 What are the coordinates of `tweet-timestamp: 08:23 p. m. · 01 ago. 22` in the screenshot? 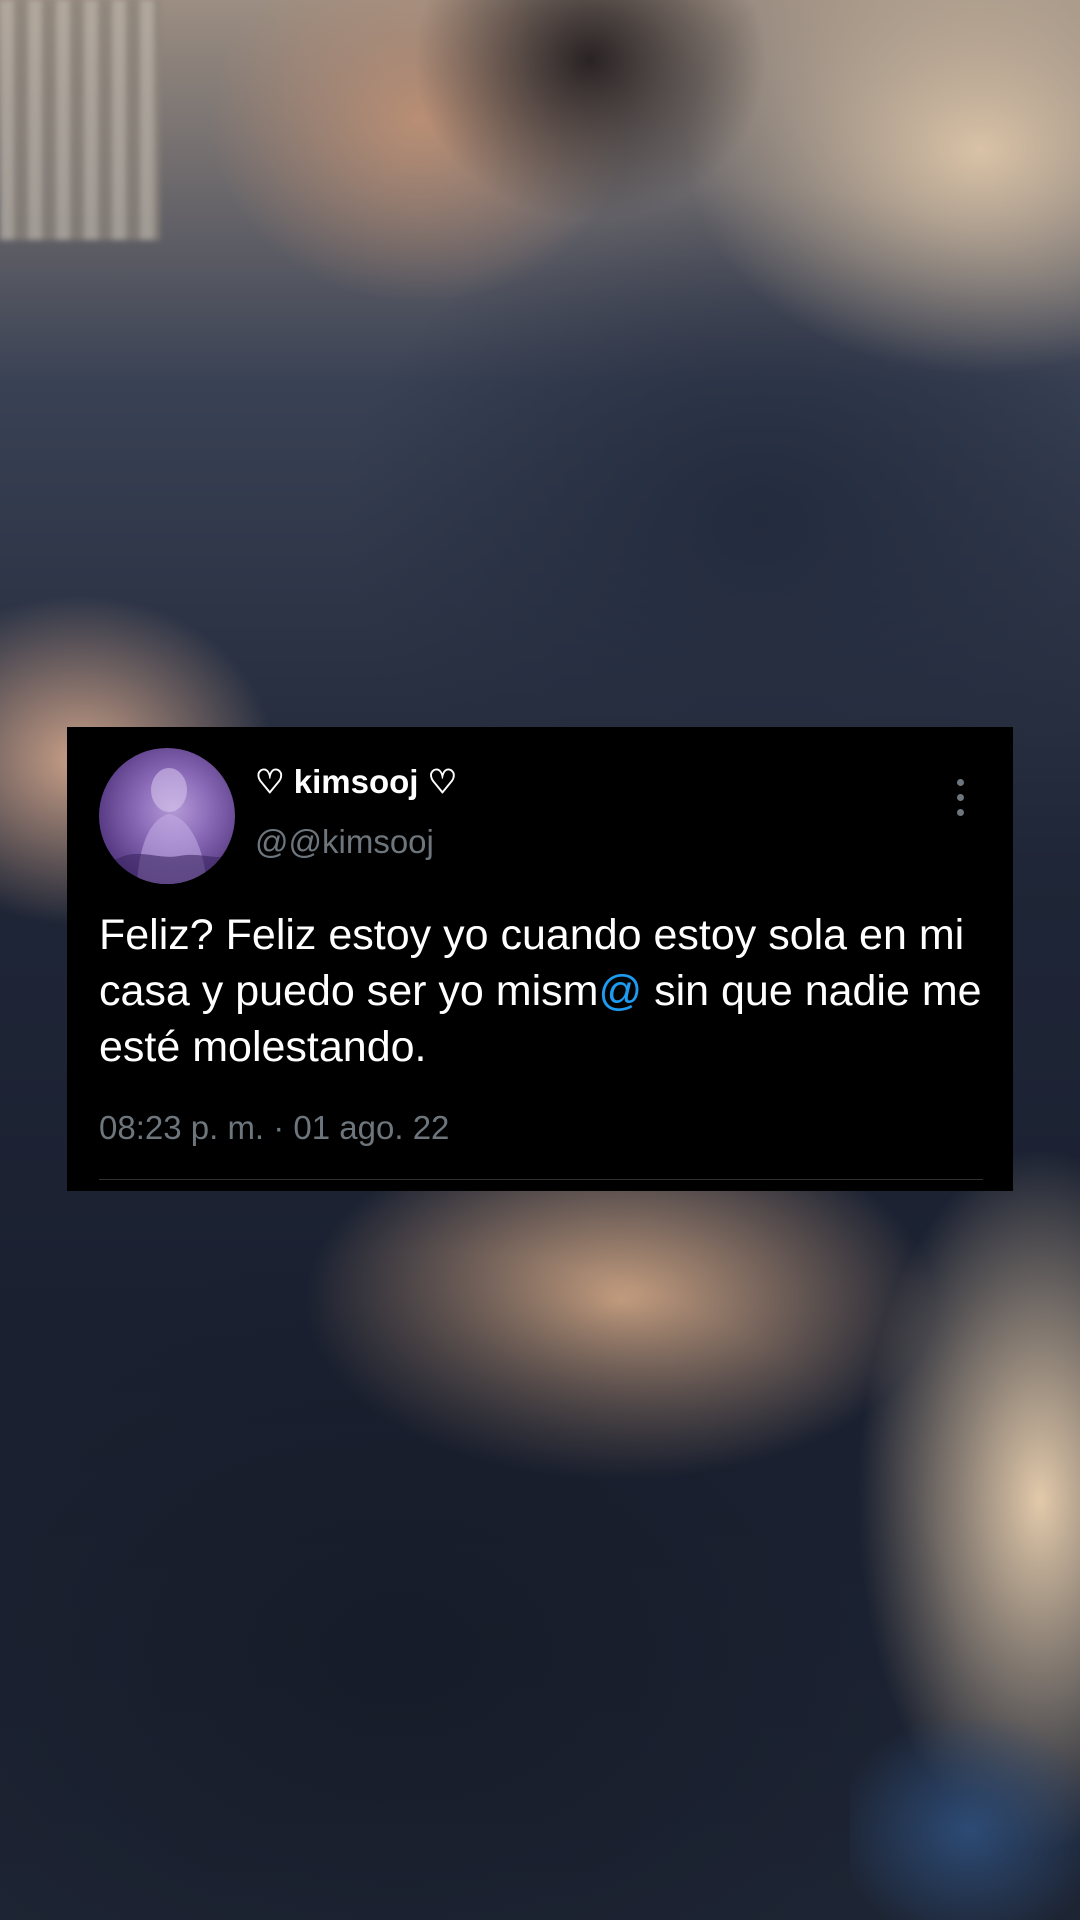 It's located at (274, 1128).